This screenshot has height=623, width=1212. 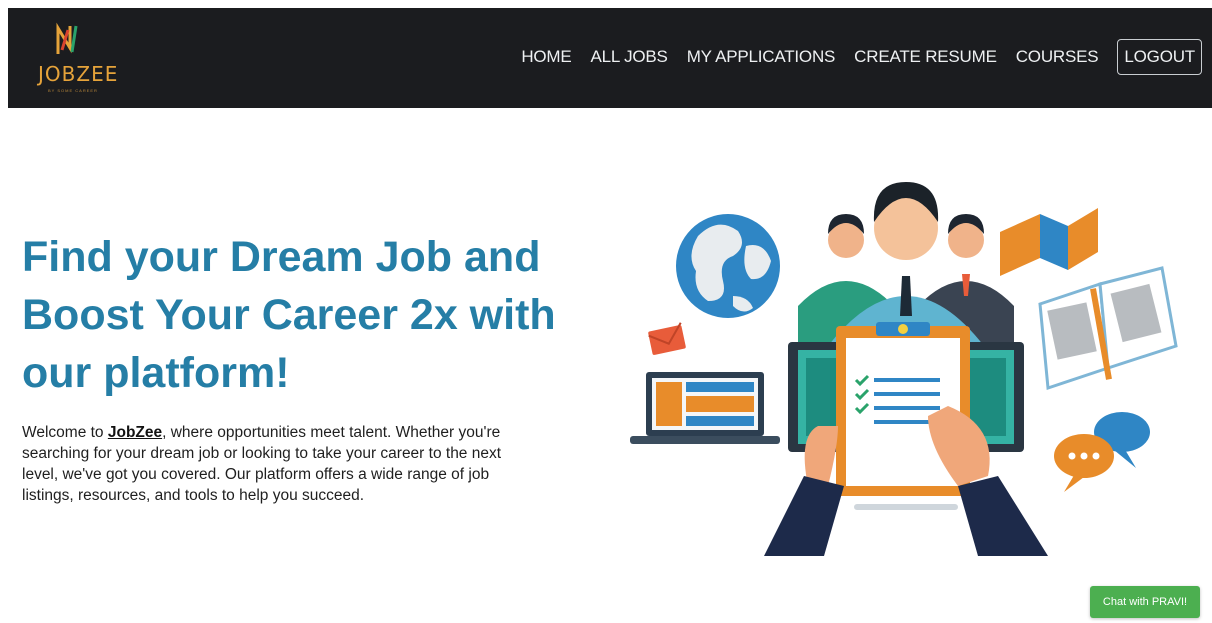 What do you see at coordinates (925, 57) in the screenshot?
I see `nav-create-resume: CREATE RESUME` at bounding box center [925, 57].